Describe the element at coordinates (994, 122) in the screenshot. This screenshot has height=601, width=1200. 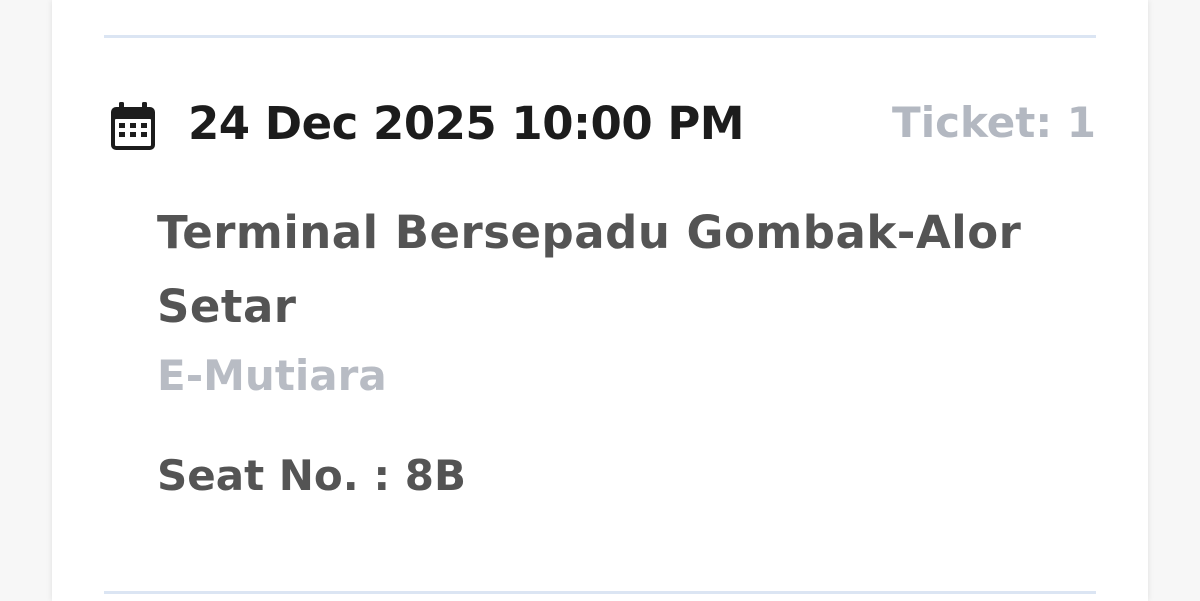
I see `ticket-count: Ticket: 1` at that location.